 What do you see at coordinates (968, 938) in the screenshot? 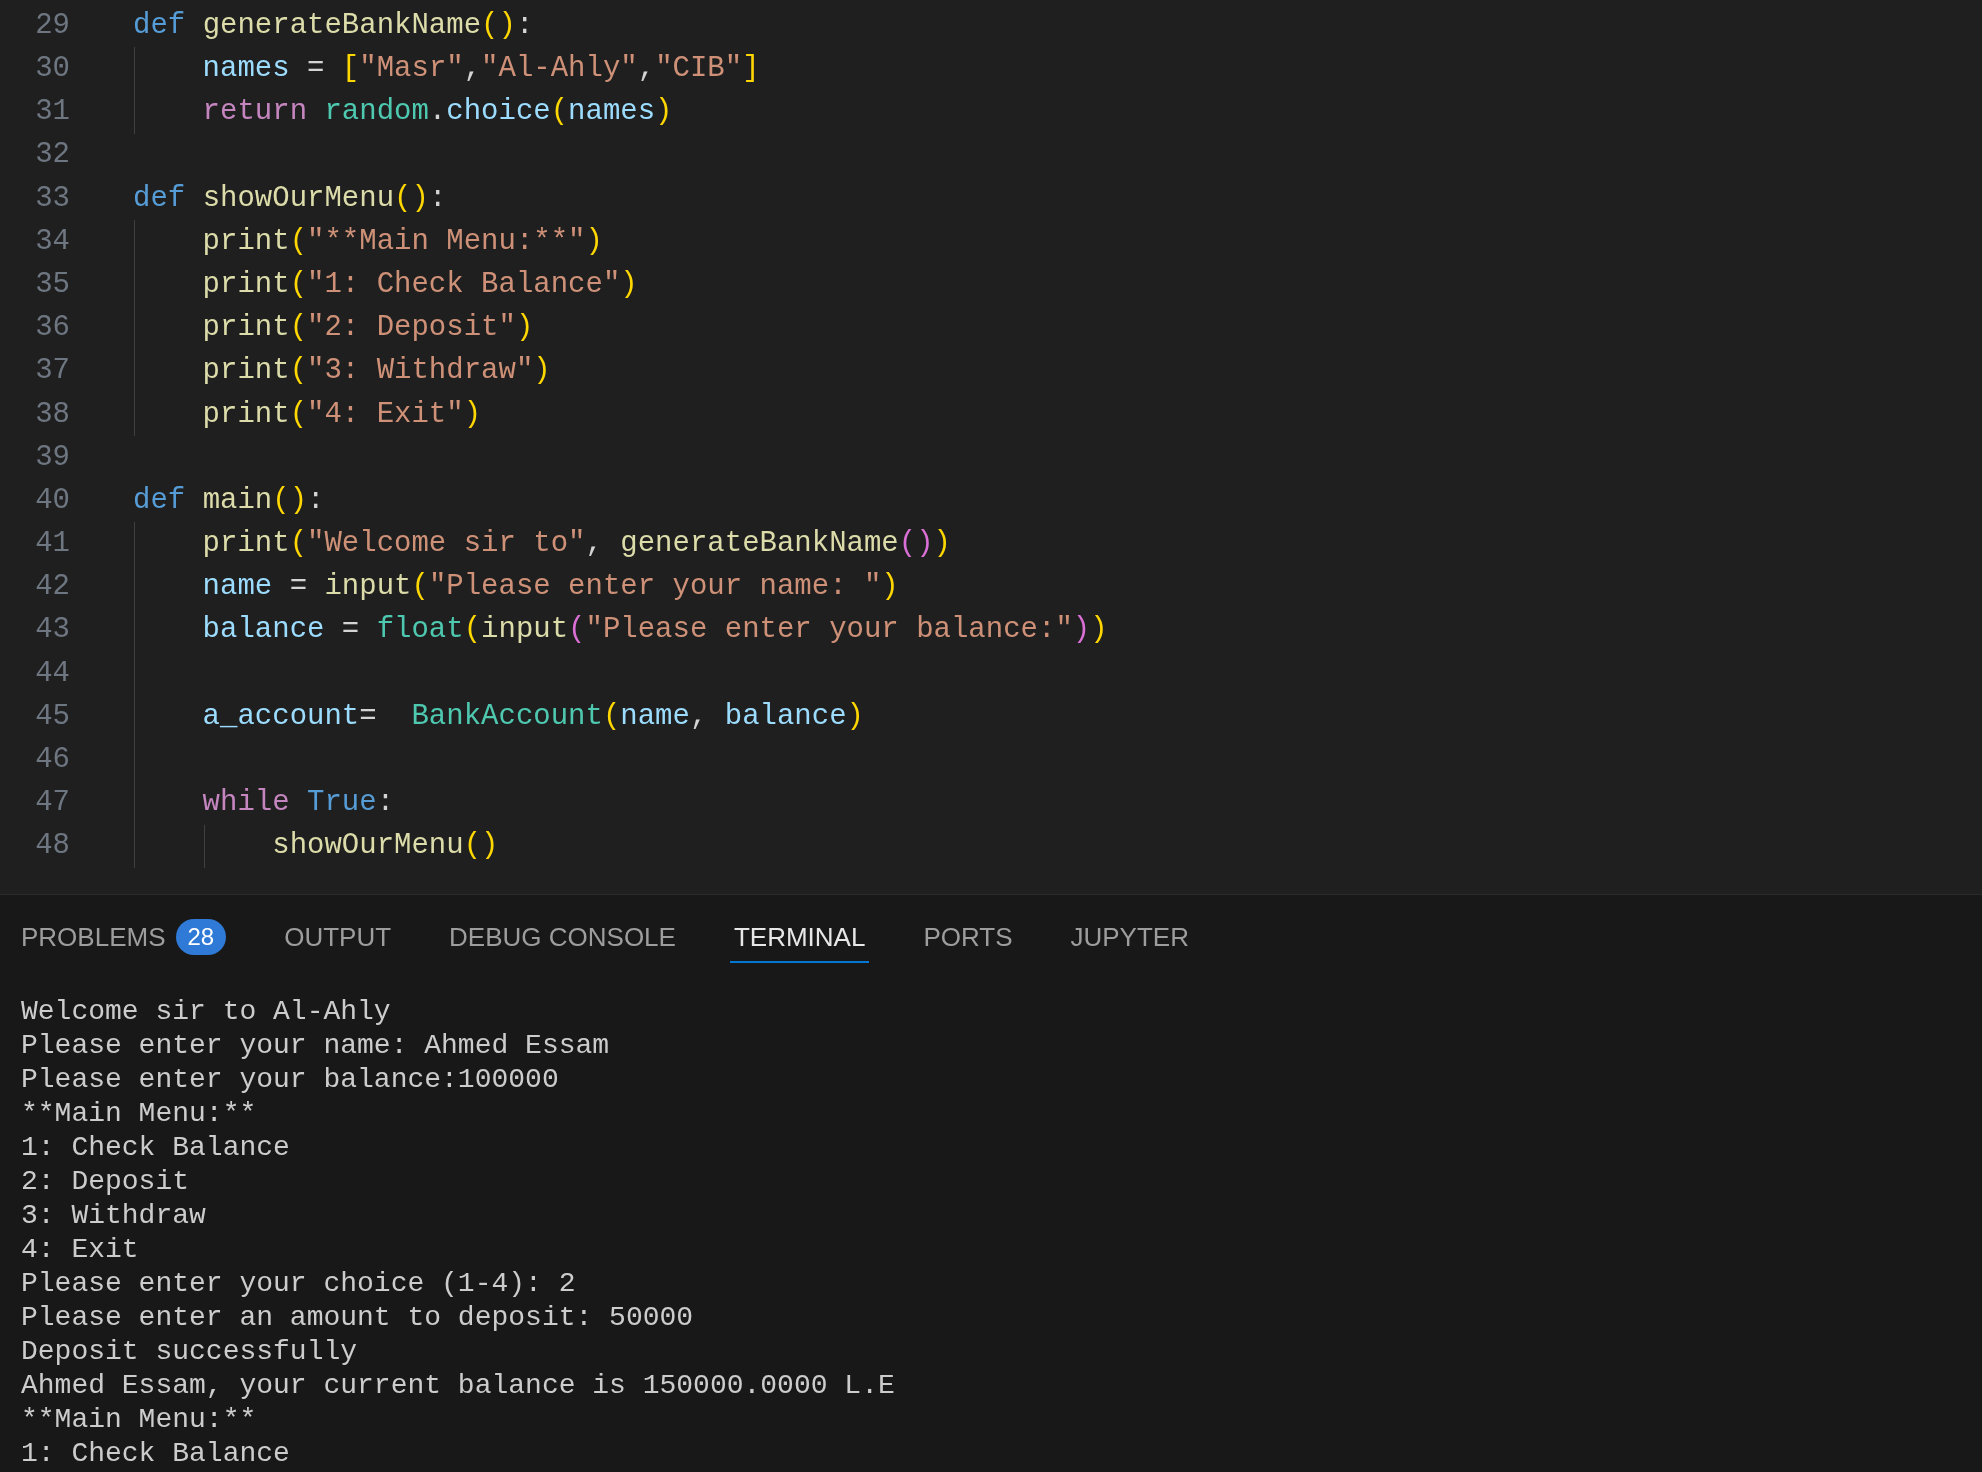
I see `panel-tab: PORTS` at bounding box center [968, 938].